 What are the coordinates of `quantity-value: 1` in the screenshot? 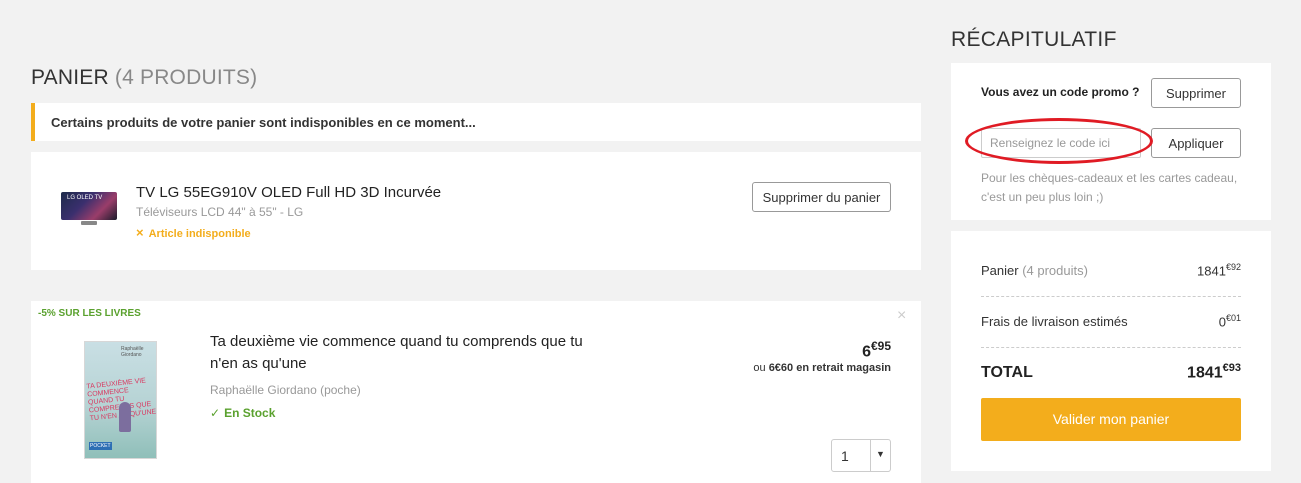 It's located at (845, 456).